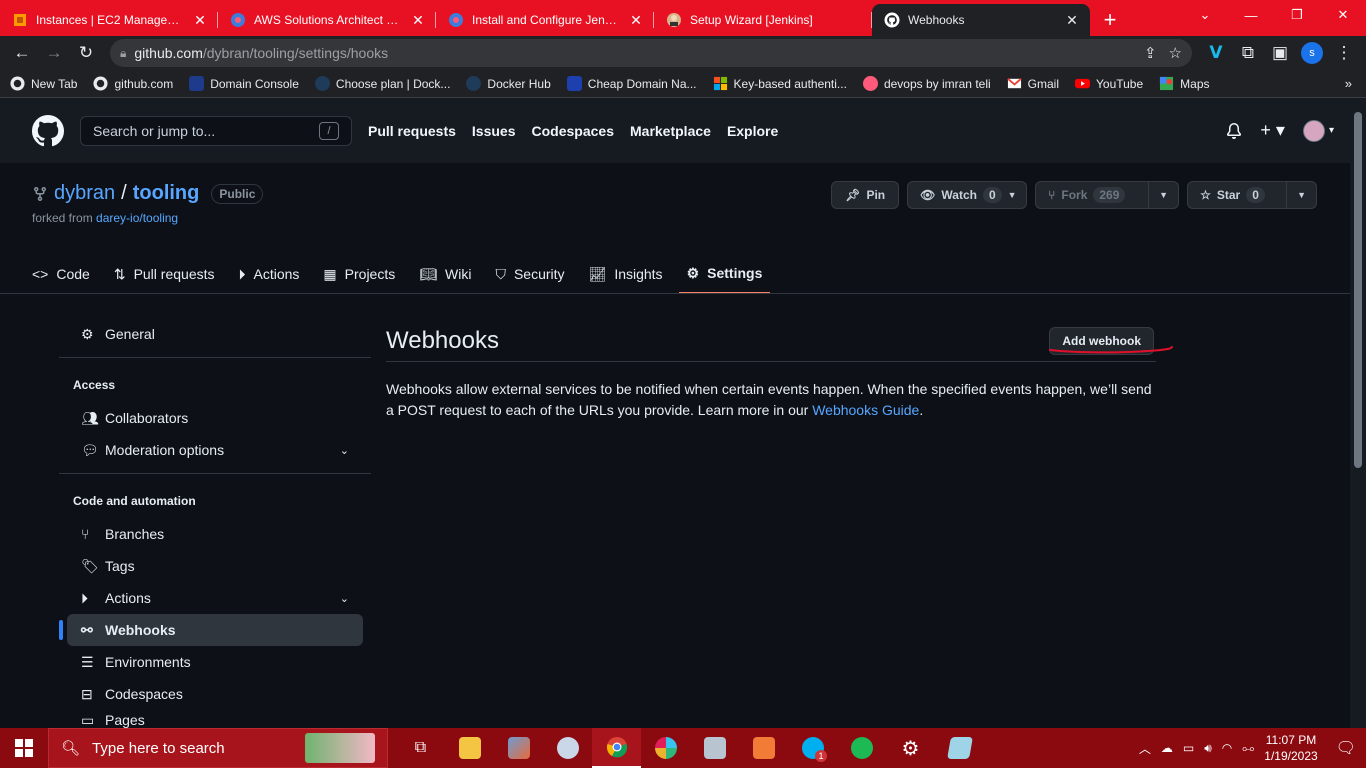 The image size is (1366, 768). I want to click on onedrive-icon: ☁, so click(1167, 748).